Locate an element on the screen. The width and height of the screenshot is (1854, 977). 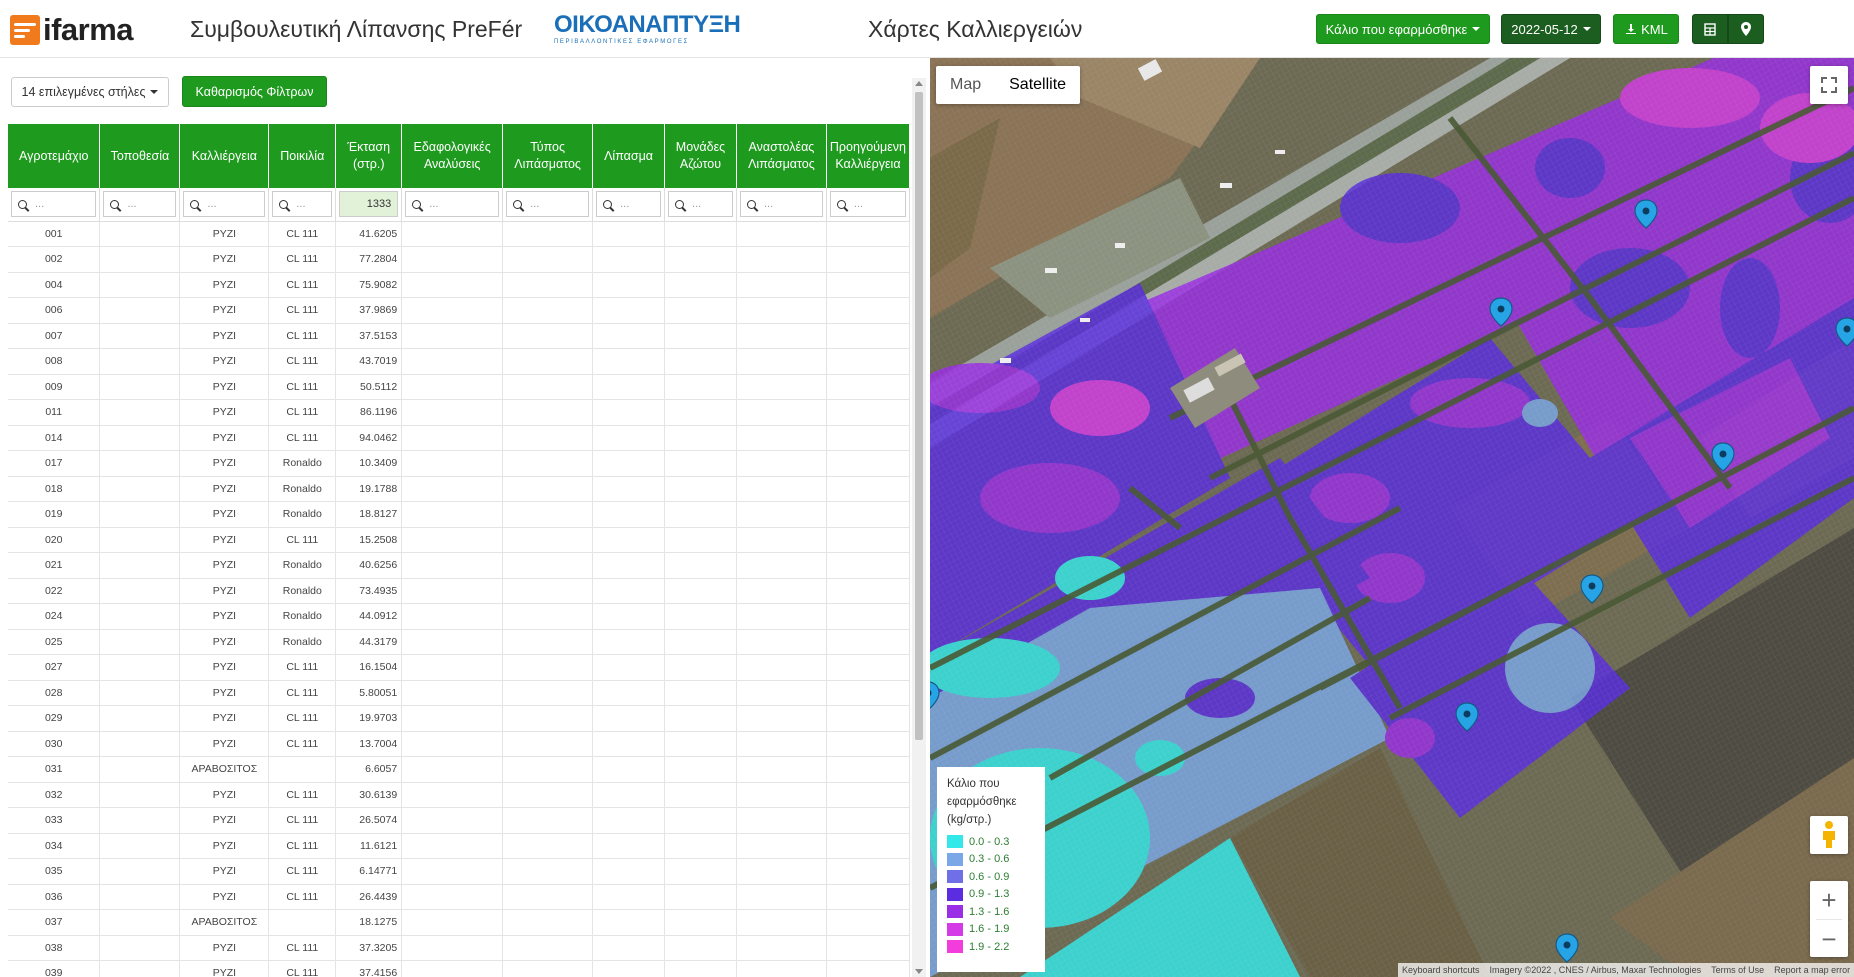
map-type-map-button: Map is located at coordinates (965, 85).